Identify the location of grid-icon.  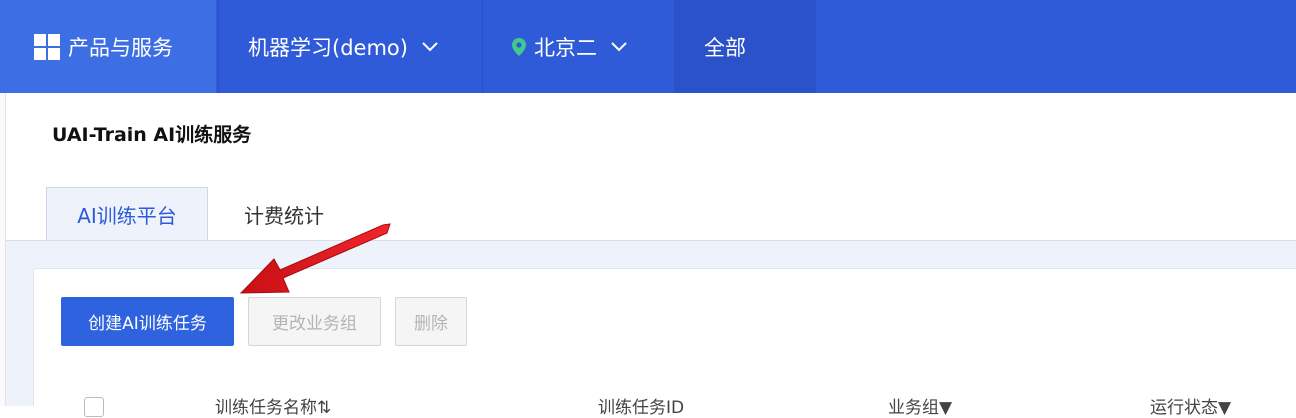
(47, 46).